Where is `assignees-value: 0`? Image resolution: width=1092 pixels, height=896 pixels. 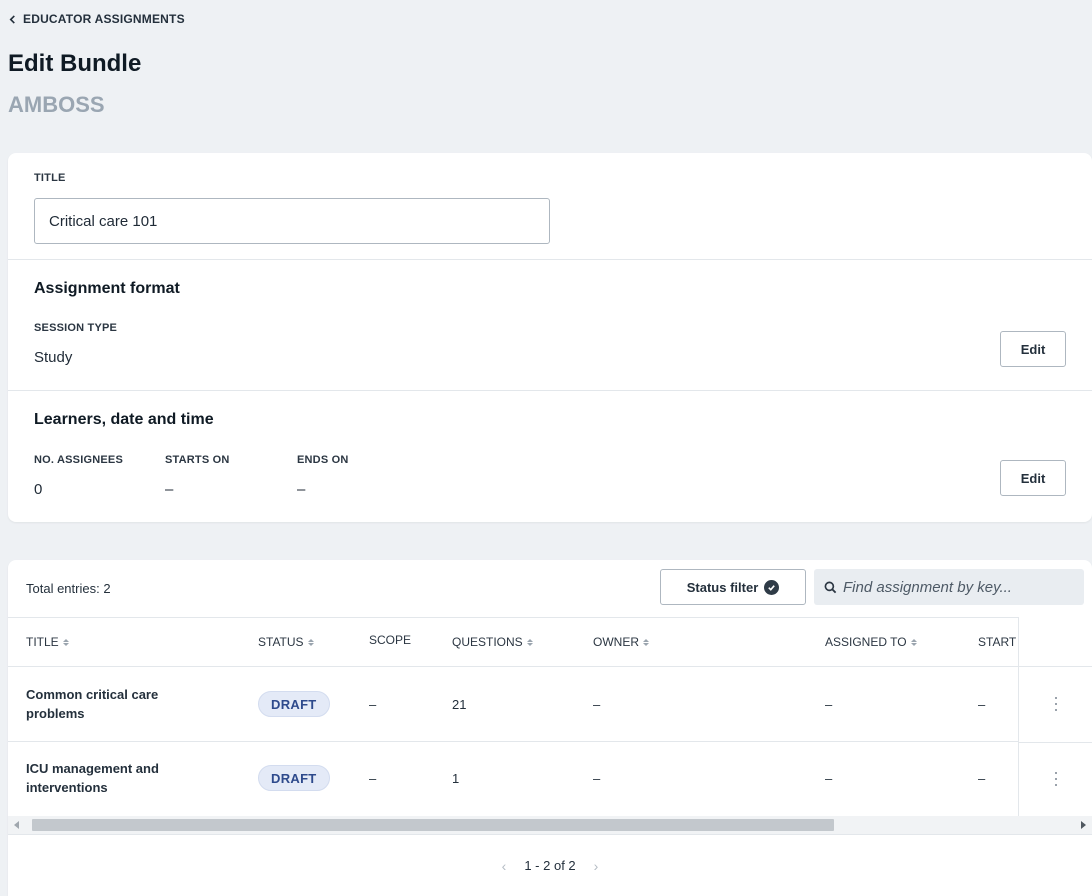
assignees-value: 0 is located at coordinates (38, 489).